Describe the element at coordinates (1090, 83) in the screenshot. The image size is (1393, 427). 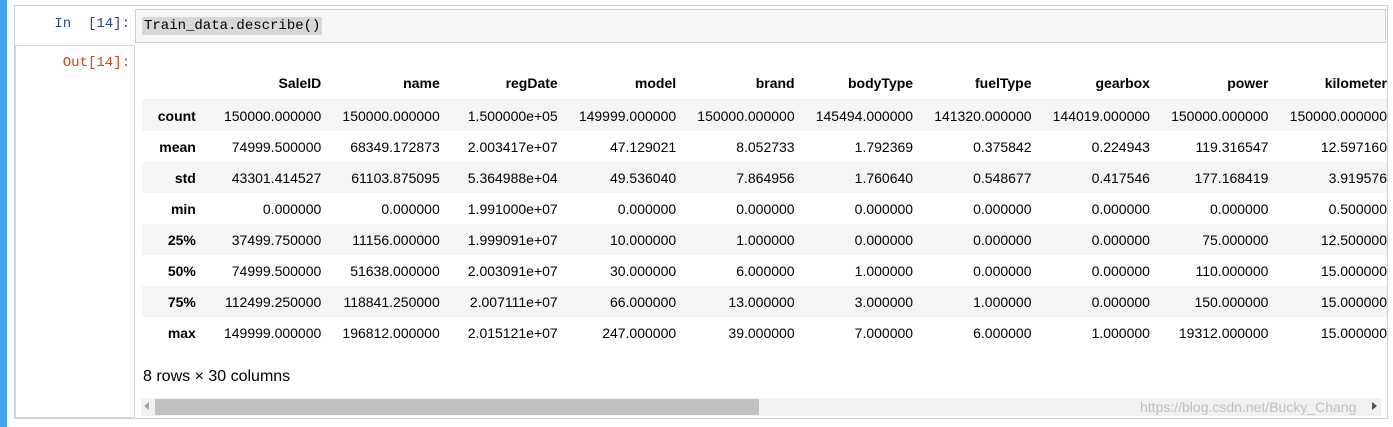
I see `column-header: gearbox` at that location.